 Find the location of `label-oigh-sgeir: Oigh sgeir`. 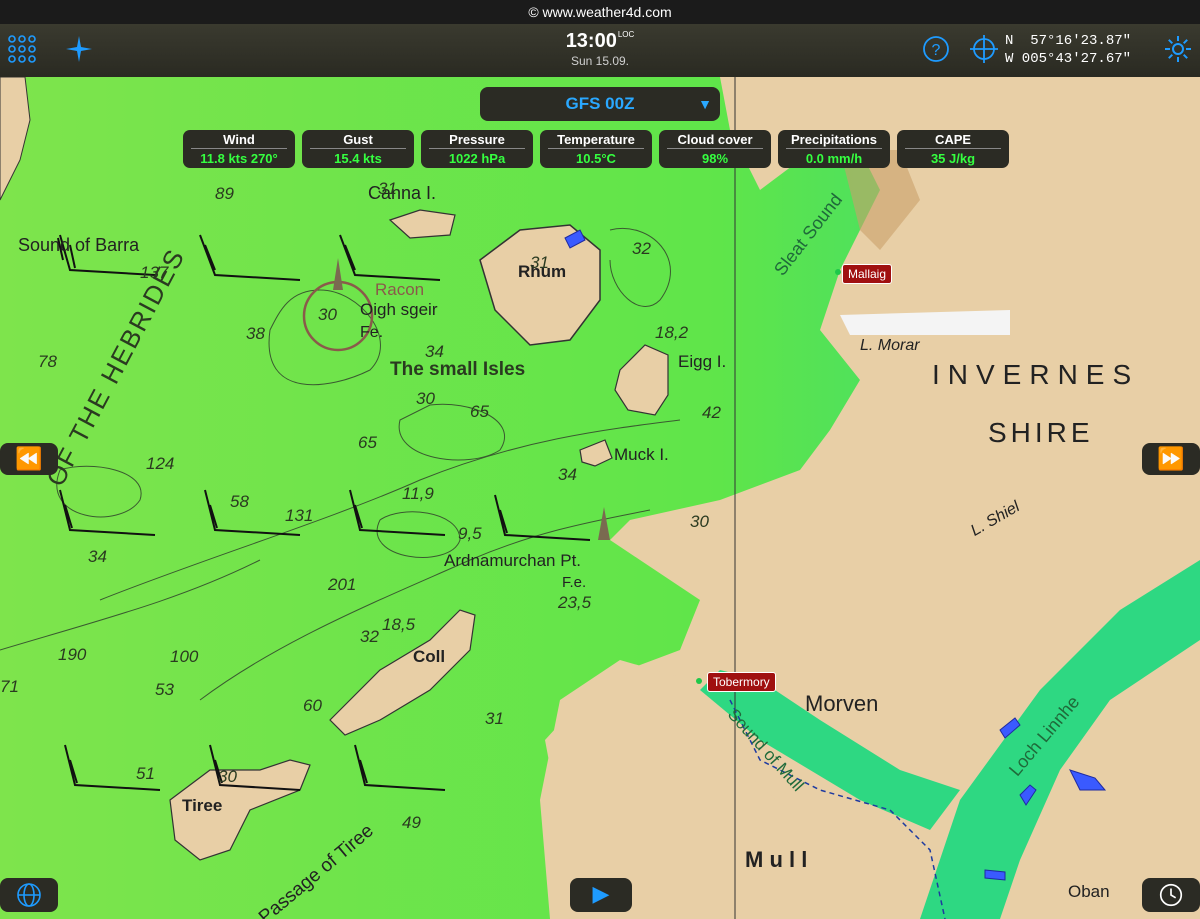

label-oigh-sgeir: Oigh sgeir is located at coordinates (399, 309).